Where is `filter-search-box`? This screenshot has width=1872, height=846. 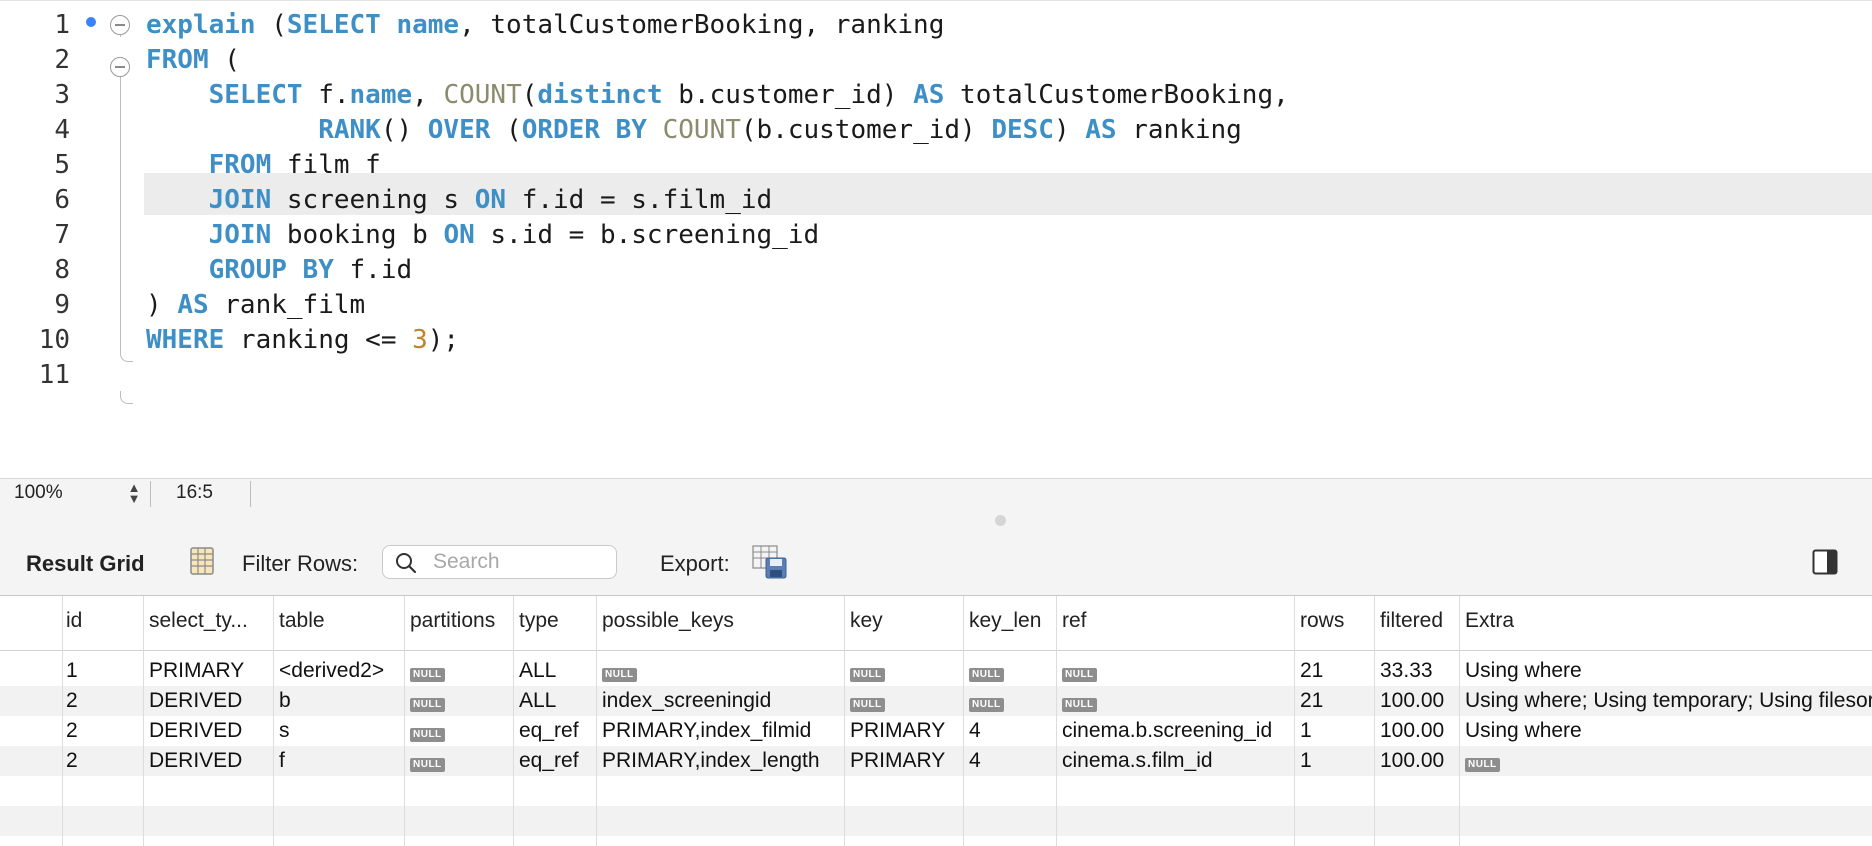 filter-search-box is located at coordinates (499, 562).